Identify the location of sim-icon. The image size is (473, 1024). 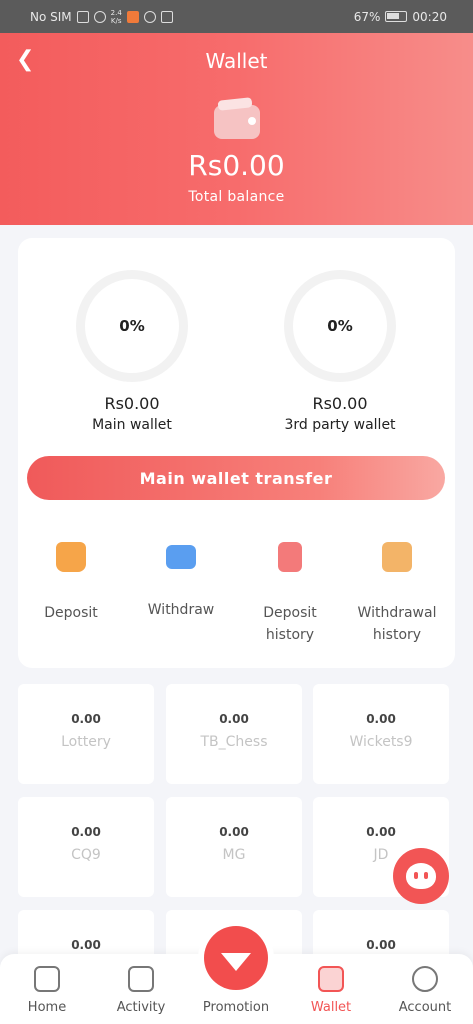
(82, 16).